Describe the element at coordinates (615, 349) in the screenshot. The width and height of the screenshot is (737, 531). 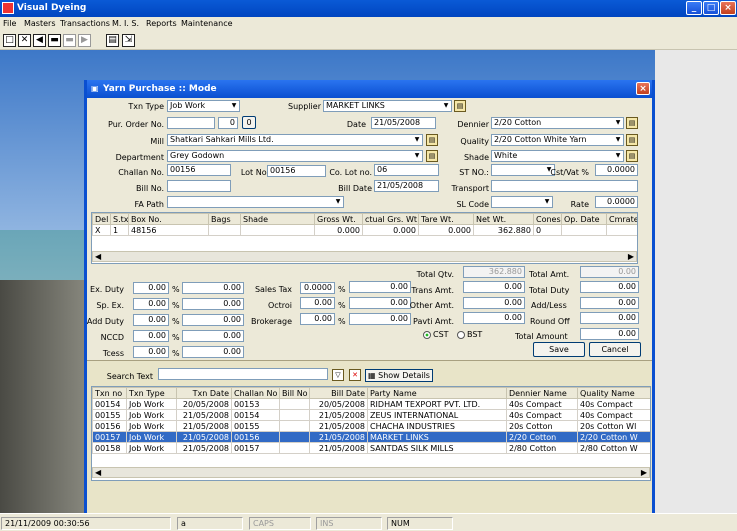
I see `cancel-button: Cancel` at that location.